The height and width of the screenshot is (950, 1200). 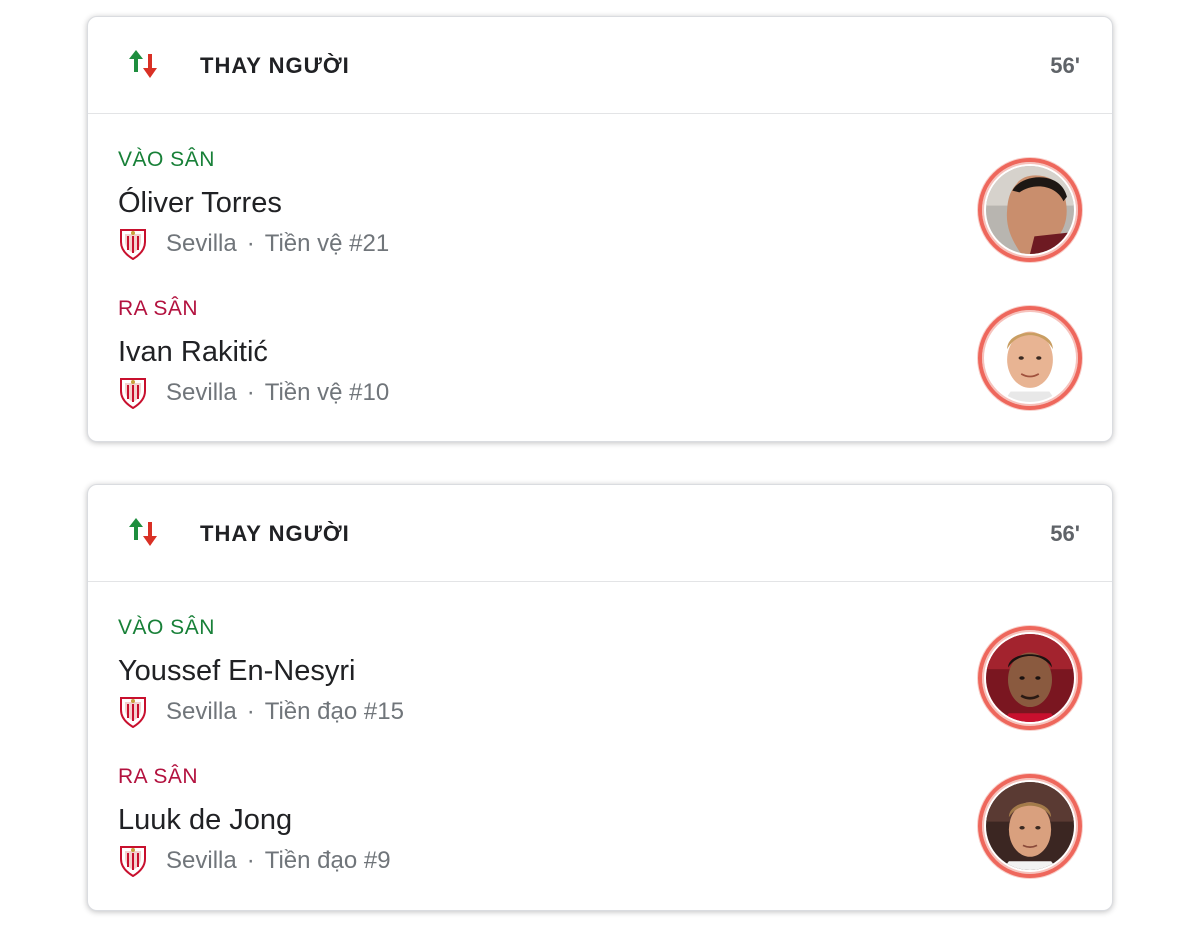 I want to click on position-number: Tiền vệ #21, so click(x=327, y=243).